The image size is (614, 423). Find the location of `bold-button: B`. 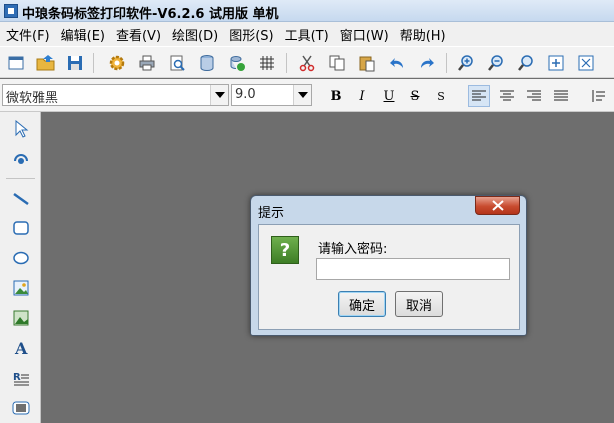

bold-button: B is located at coordinates (336, 96).